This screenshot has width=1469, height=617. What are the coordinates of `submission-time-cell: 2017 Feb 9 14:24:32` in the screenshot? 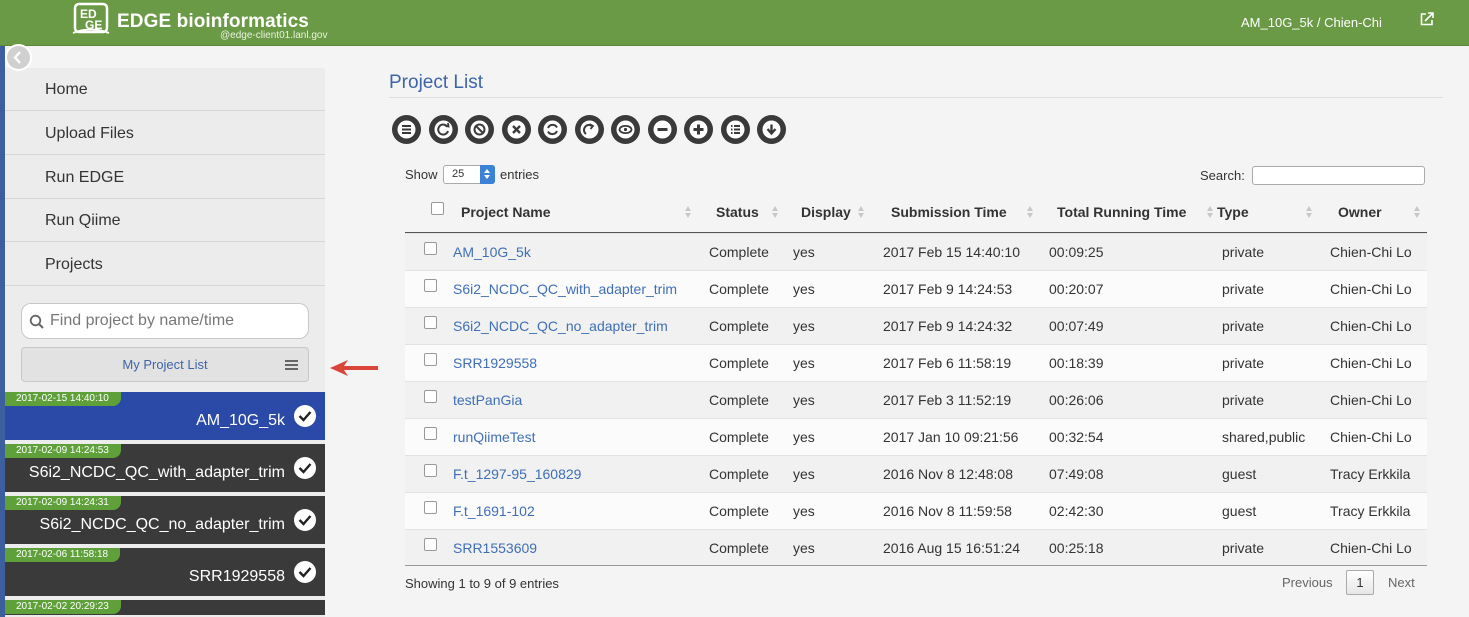 It's located at (948, 326).